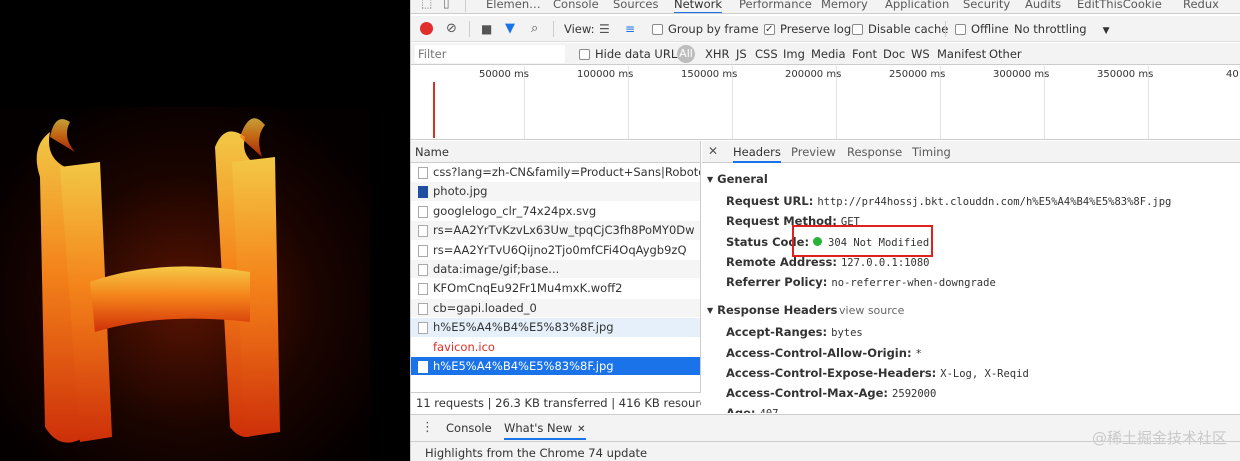  What do you see at coordinates (794, 54) in the screenshot?
I see `filter-type-img: Img` at bounding box center [794, 54].